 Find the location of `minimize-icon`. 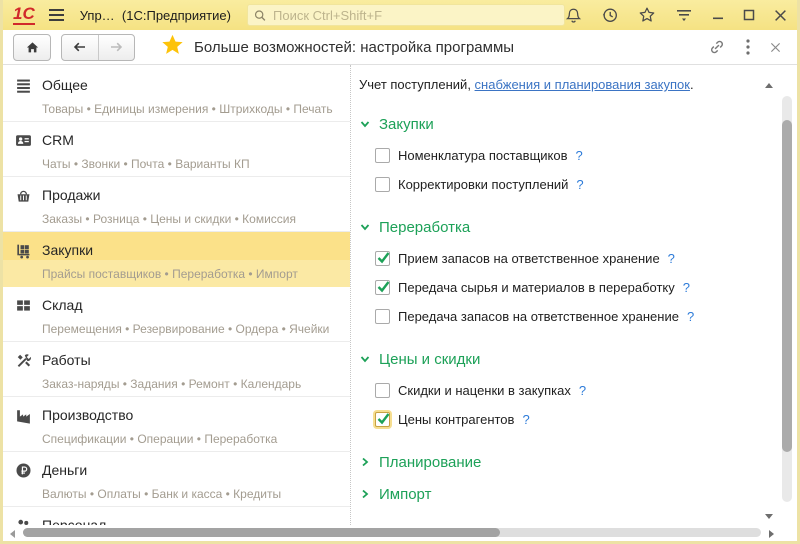

minimize-icon is located at coordinates (718, 15).